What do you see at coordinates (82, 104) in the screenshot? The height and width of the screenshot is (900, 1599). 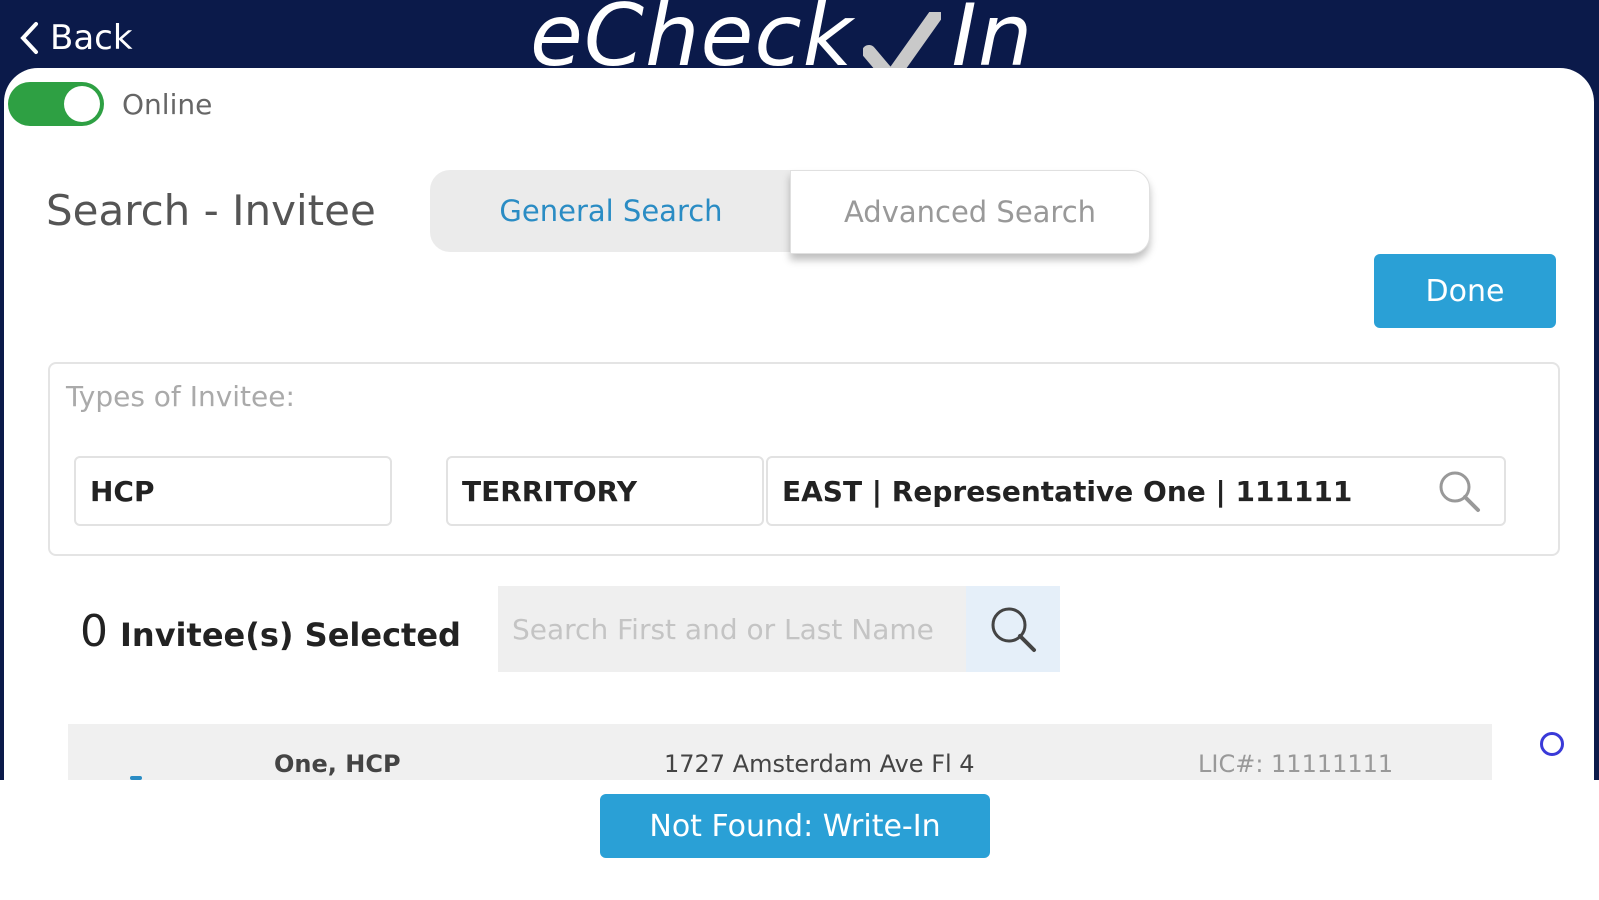 I see `toggle-knob` at bounding box center [82, 104].